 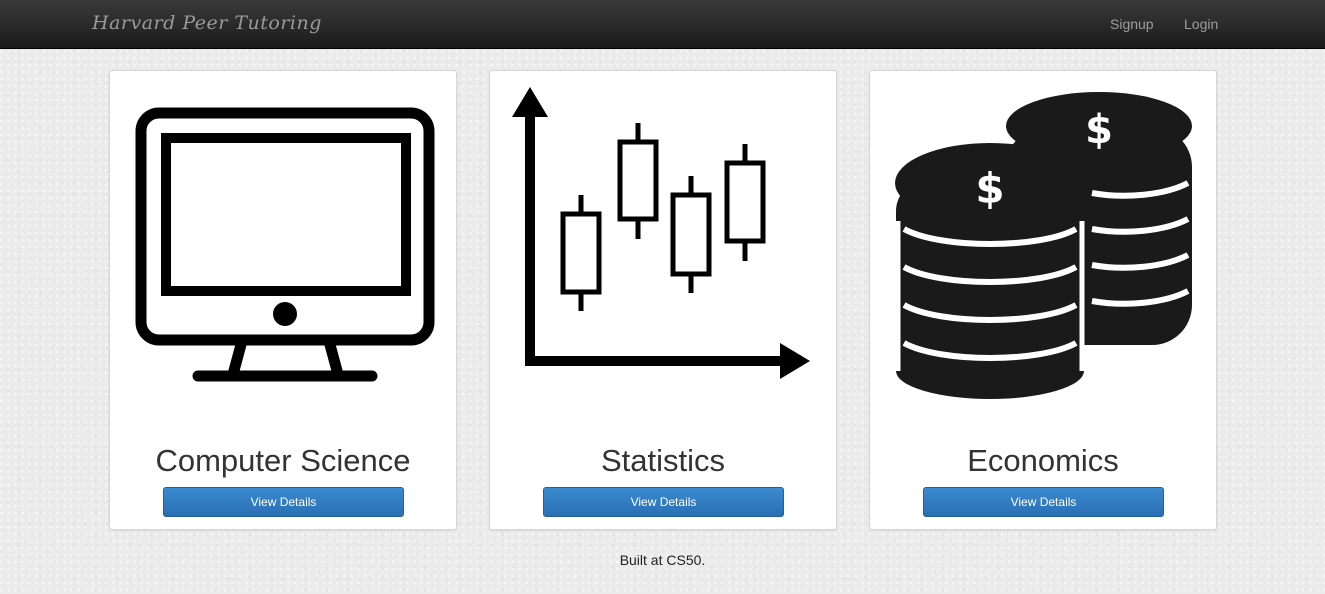 What do you see at coordinates (1132, 24) in the screenshot?
I see `signup-link: Signup` at bounding box center [1132, 24].